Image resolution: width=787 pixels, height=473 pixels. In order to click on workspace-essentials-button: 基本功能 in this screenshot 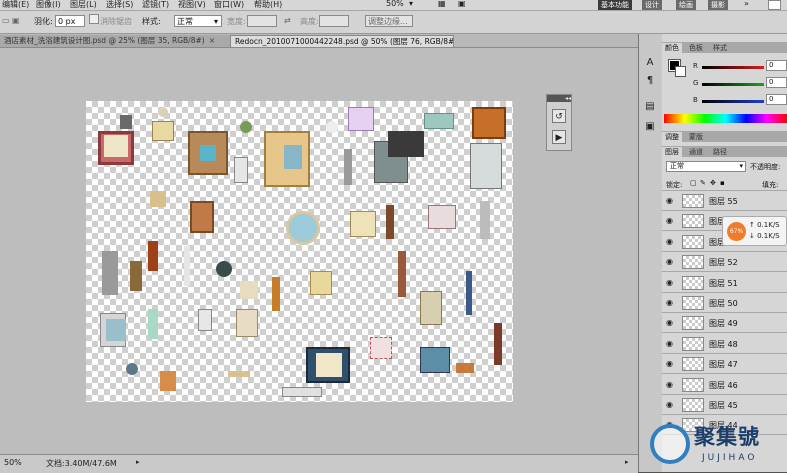, I will do `click(615, 5)`.